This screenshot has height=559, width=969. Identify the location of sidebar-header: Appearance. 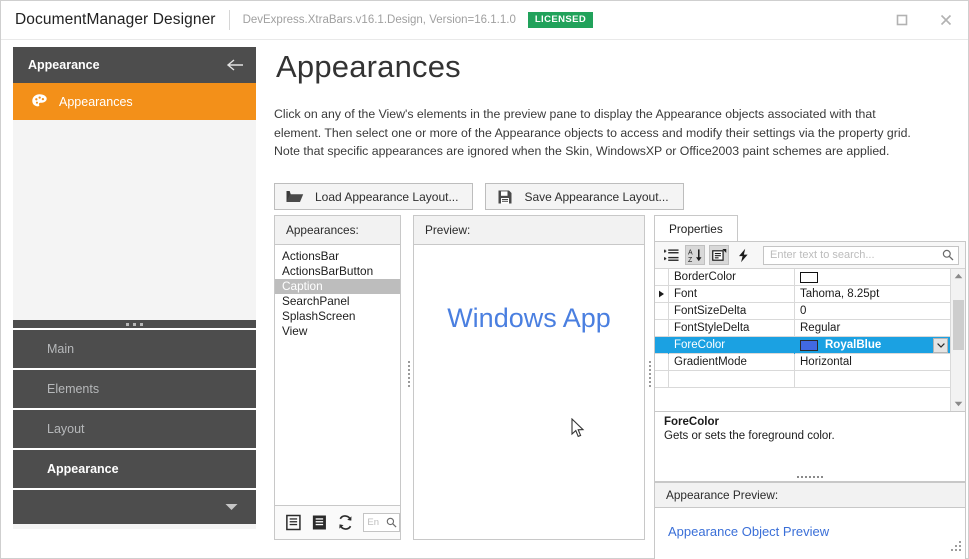
(134, 65).